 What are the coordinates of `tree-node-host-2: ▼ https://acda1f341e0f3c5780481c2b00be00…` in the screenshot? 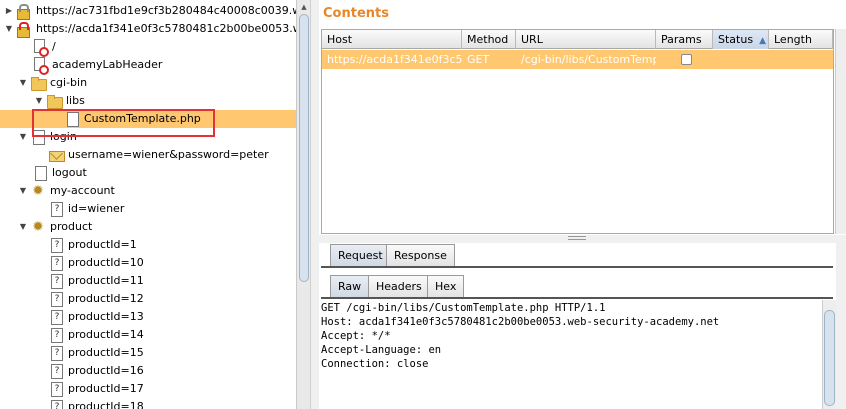 It's located at (150, 29).